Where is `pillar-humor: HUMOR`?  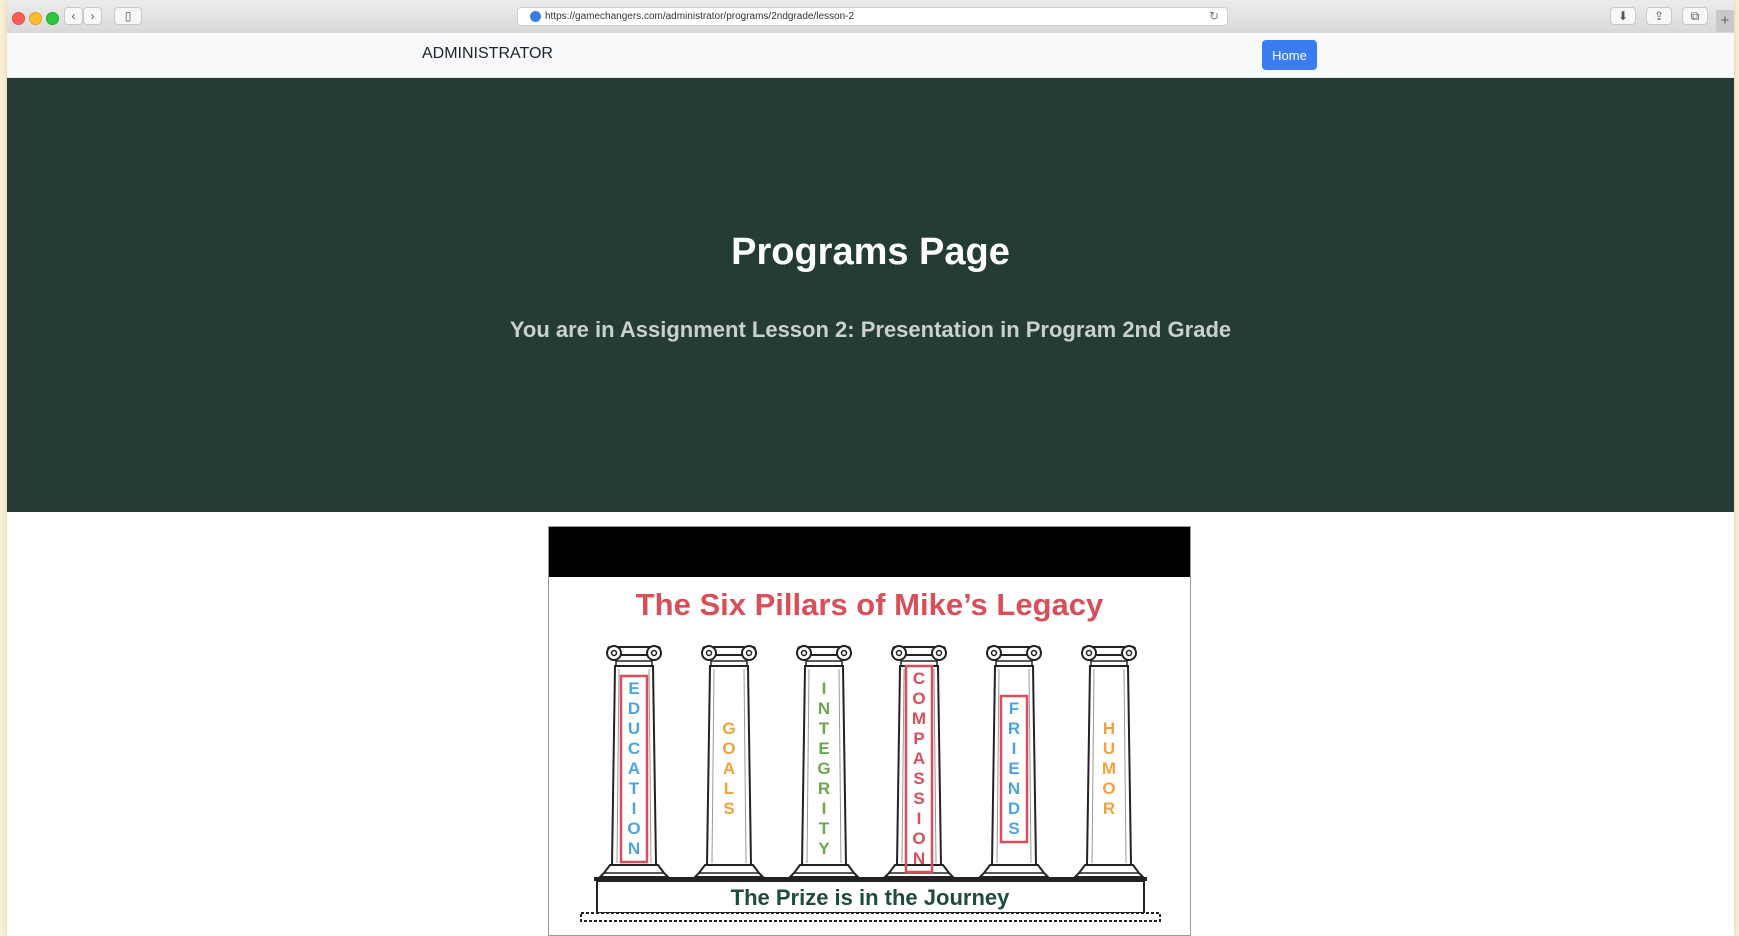
pillar-humor: HUMOR is located at coordinates (1109, 761).